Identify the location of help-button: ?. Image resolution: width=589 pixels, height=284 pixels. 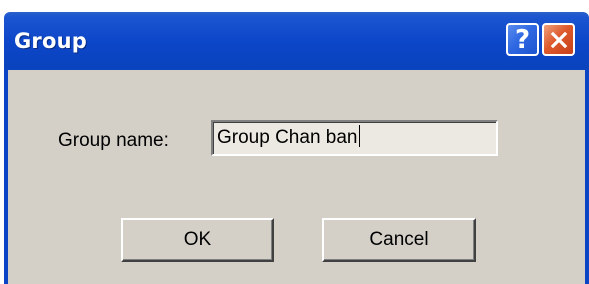
(522, 39).